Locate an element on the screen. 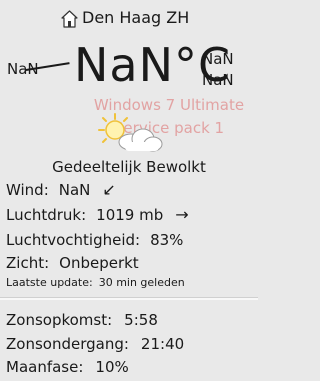 Image resolution: width=320 pixels, height=381 pixels. wind-value: NaN is located at coordinates (74, 190).